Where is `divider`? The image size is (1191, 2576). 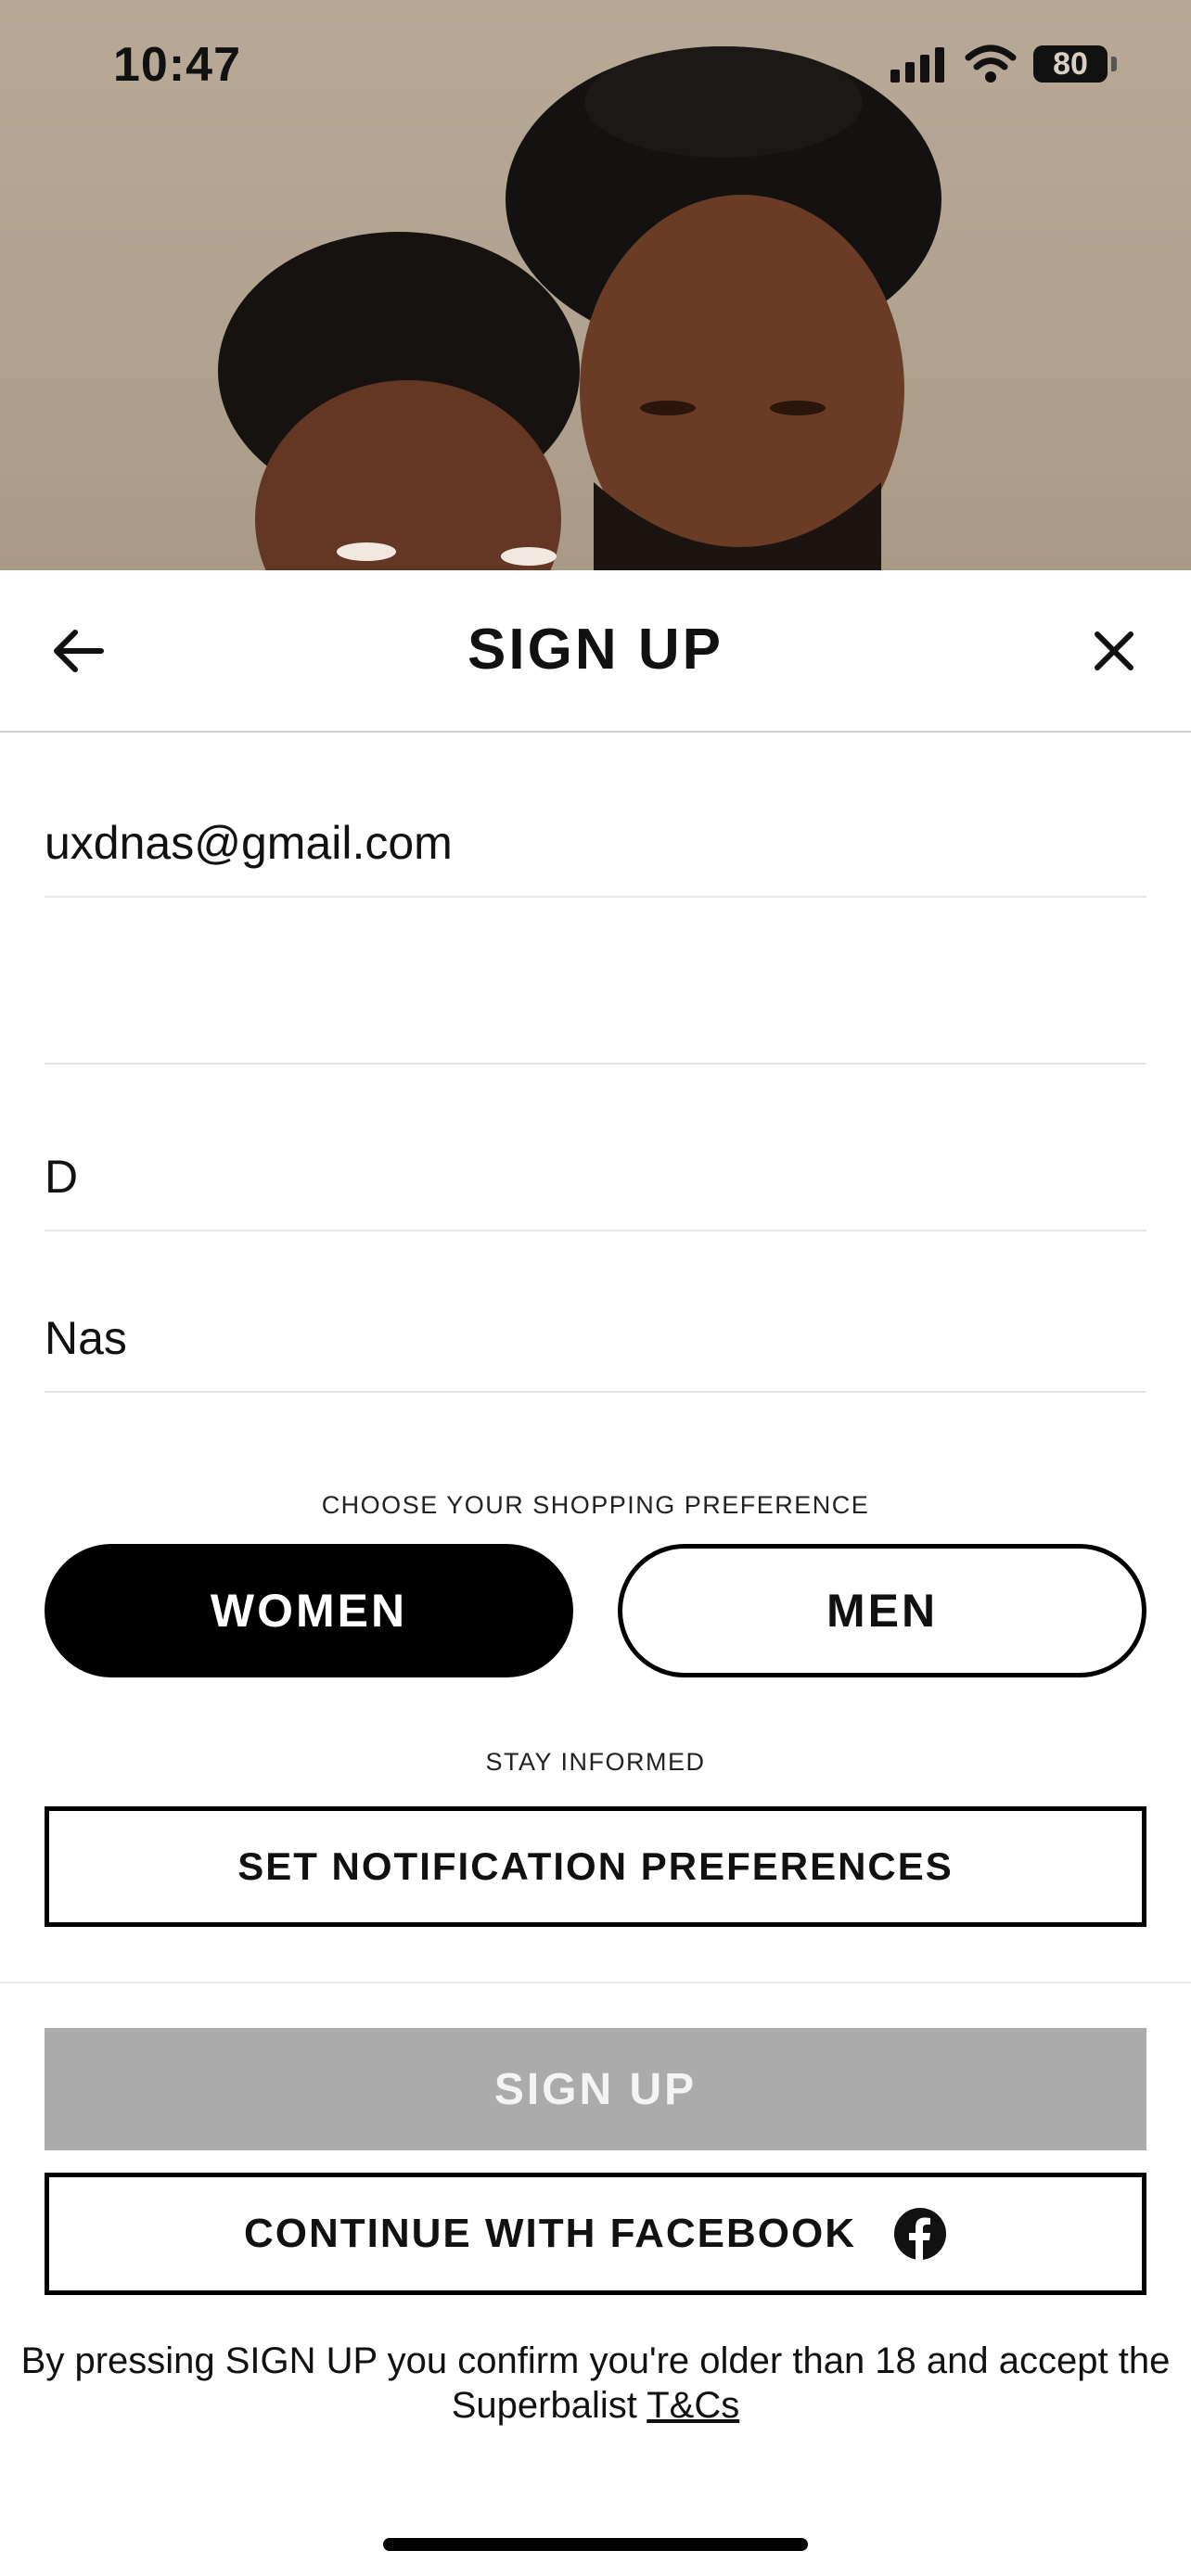
divider is located at coordinates (595, 1982).